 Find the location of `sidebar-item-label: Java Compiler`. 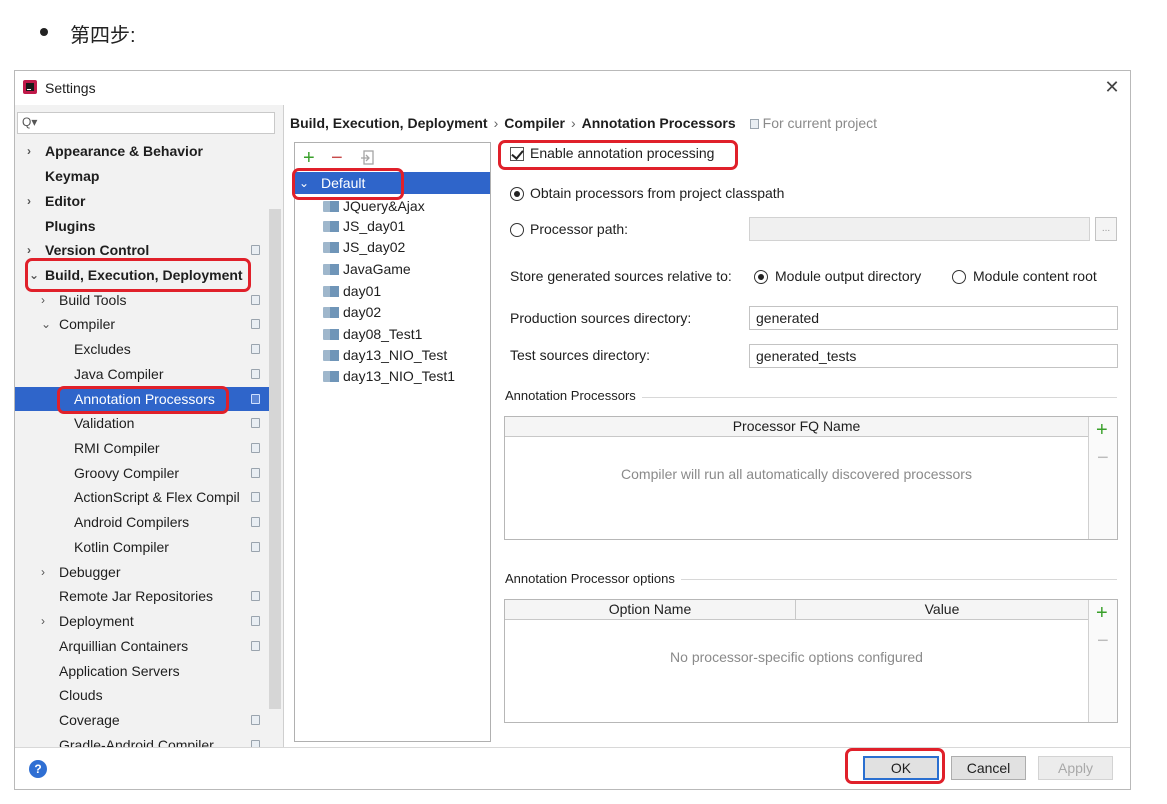

sidebar-item-label: Java Compiler is located at coordinates (119, 374).